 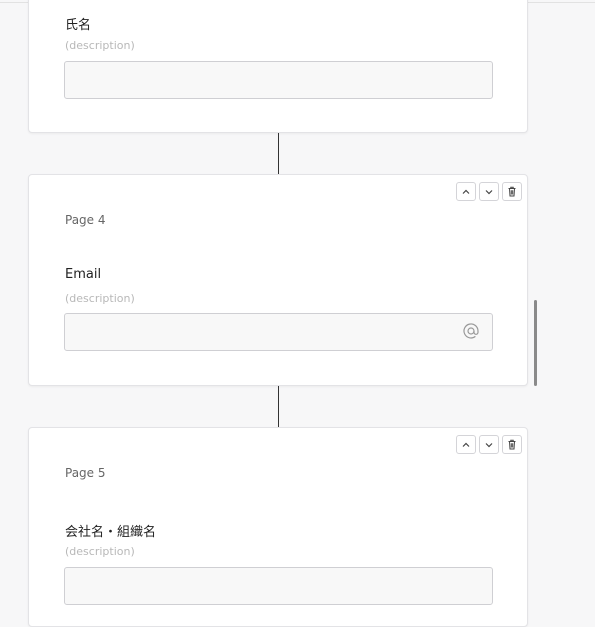 I want to click on company-input, so click(x=278, y=586).